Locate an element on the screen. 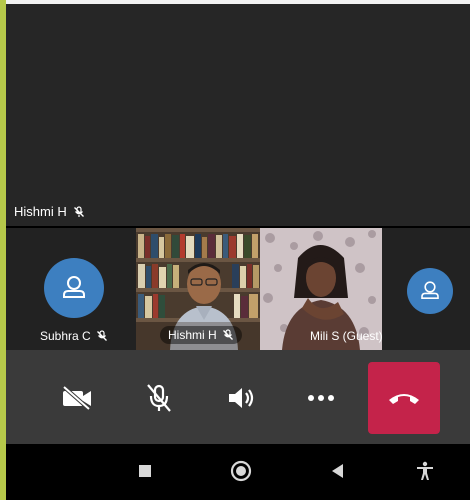 The image size is (470, 500). participant-tile: Subhra C is located at coordinates (71, 289).